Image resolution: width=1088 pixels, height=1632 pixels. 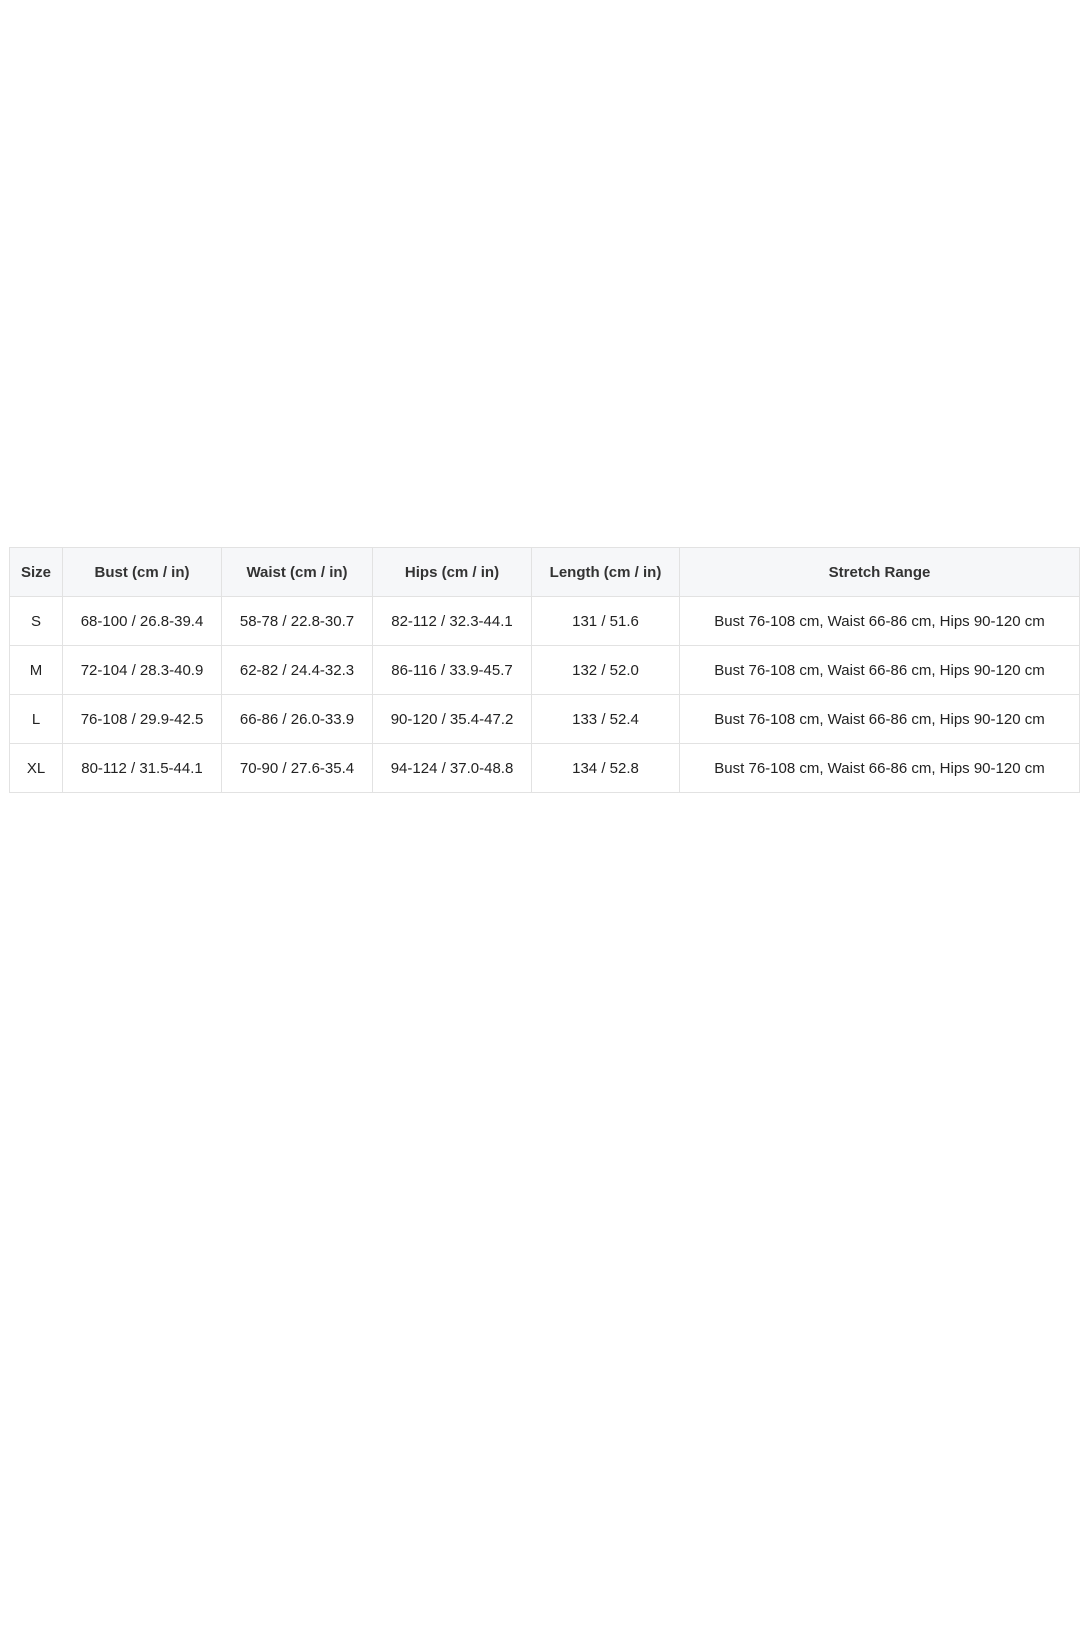 What do you see at coordinates (605, 768) in the screenshot?
I see `cell-length: 134 / 52.8` at bounding box center [605, 768].